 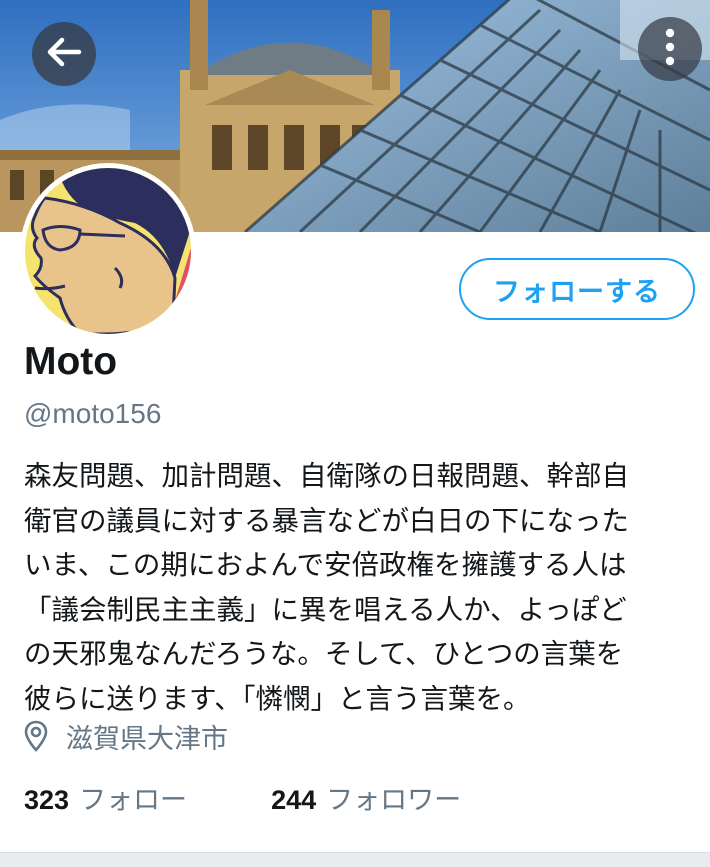 I want to click on followers-stat: 244 フォロワー, so click(x=366, y=797).